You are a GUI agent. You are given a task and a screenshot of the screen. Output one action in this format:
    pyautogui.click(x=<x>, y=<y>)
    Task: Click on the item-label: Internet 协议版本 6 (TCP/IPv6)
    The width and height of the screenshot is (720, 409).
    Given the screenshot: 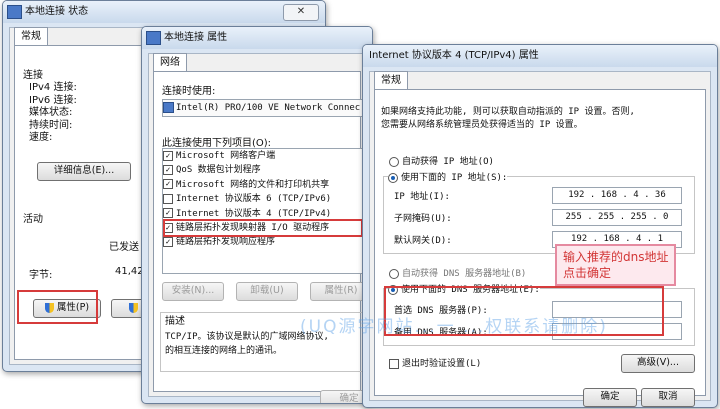 What is the action you would take?
    pyautogui.click(x=254, y=199)
    